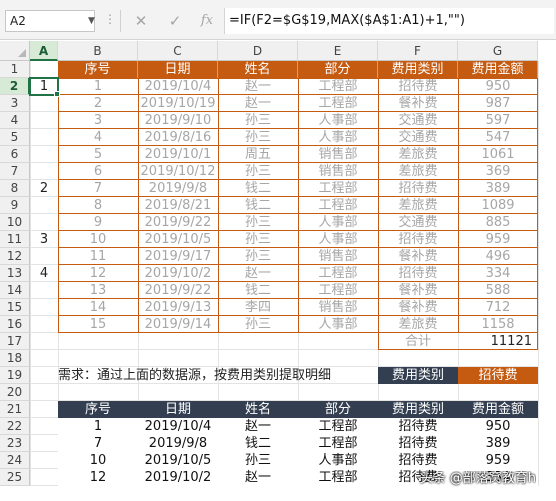  Describe the element at coordinates (418, 409) in the screenshot. I see `result-header-cell: 费用类别` at that location.